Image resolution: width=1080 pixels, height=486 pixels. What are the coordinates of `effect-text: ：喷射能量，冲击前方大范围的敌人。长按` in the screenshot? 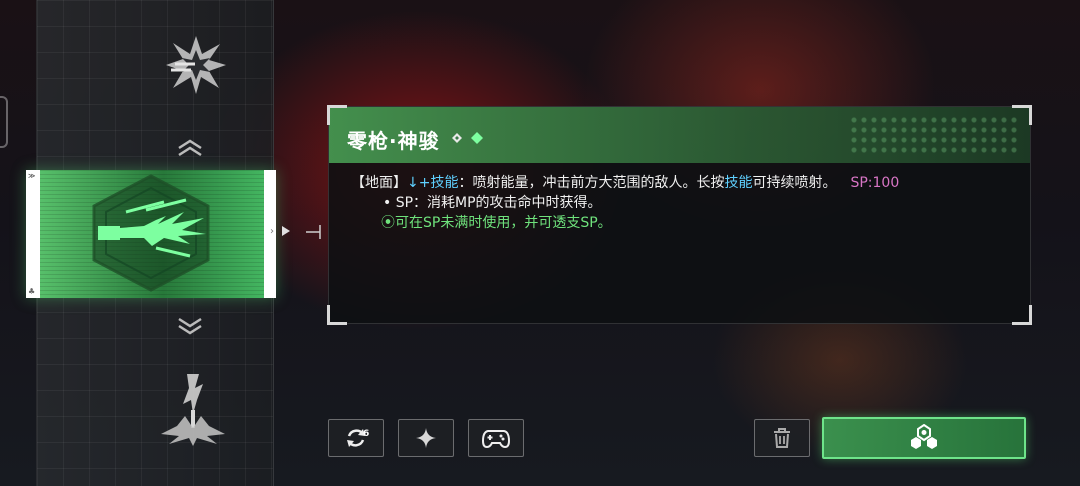 It's located at (591, 183).